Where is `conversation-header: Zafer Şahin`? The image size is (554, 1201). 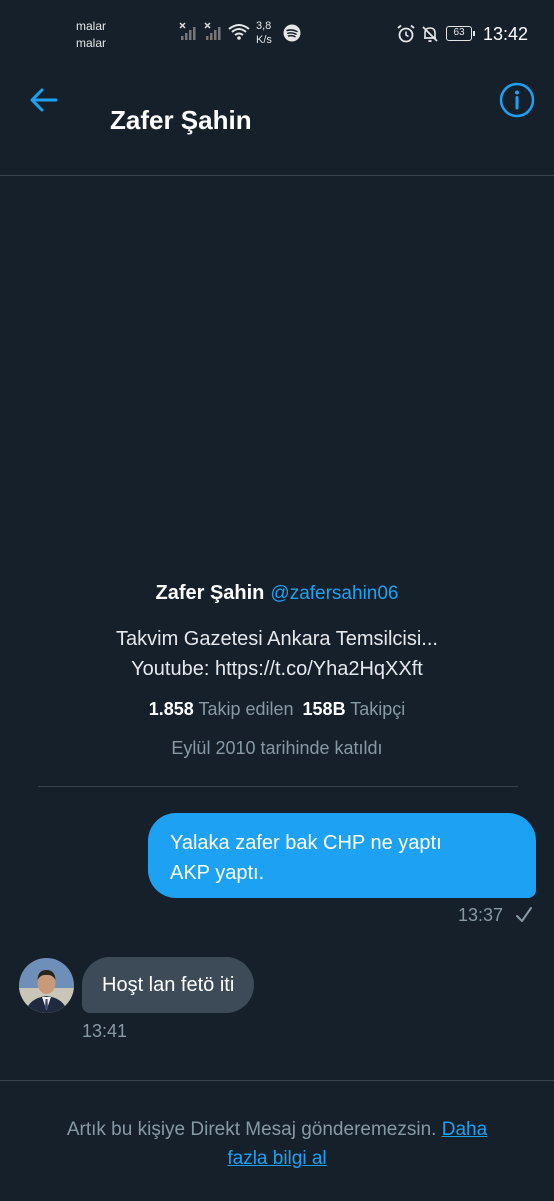 conversation-header: Zafer Şahin is located at coordinates (277, 119).